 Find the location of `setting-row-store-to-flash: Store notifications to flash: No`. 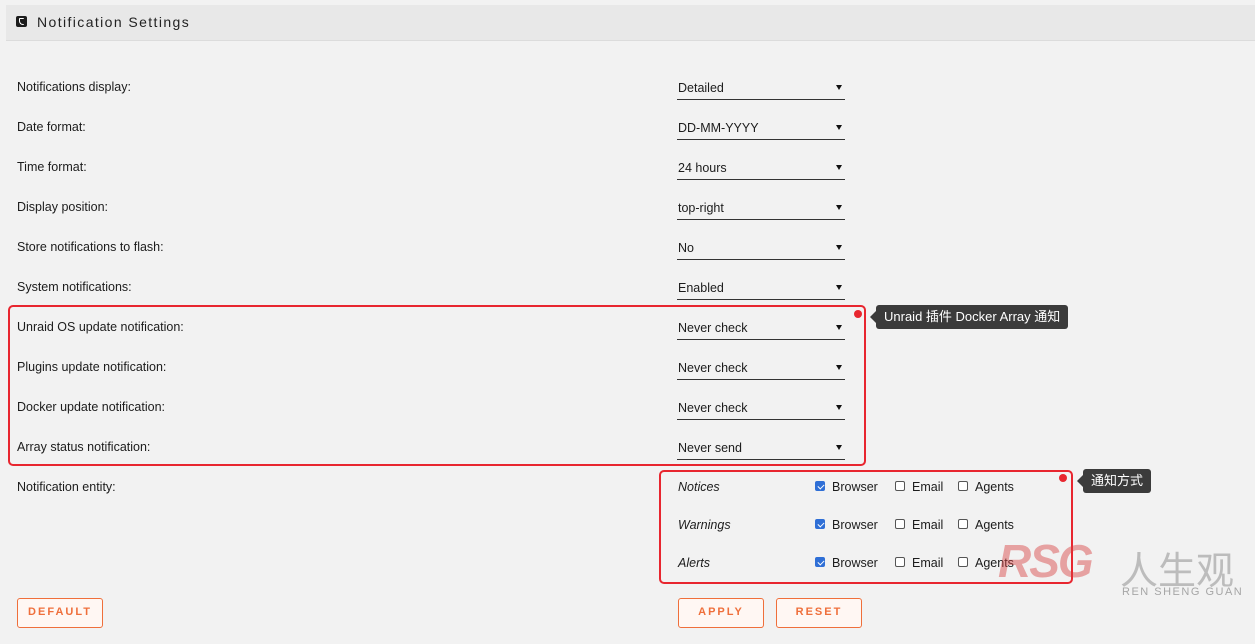

setting-row-store-to-flash: Store notifications to flash: No is located at coordinates (627, 259).